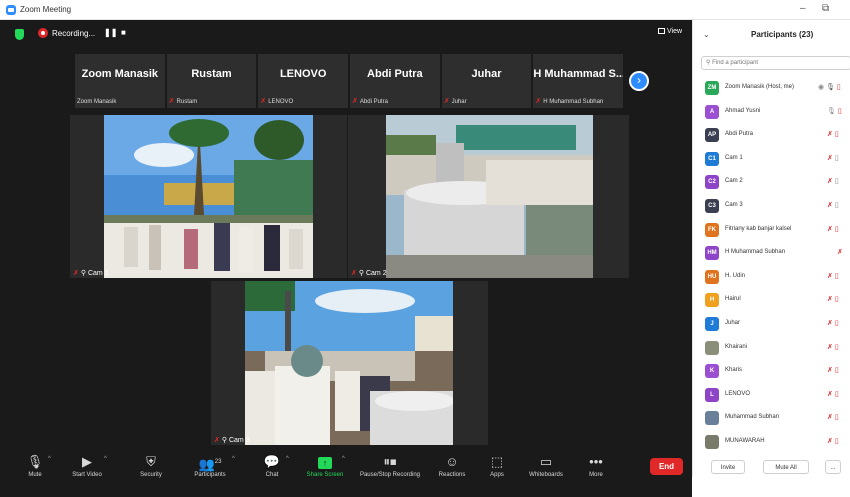 This screenshot has width=850, height=497. I want to click on participant-row: C2 Cam 2 ✗ ▯, so click(771, 183).